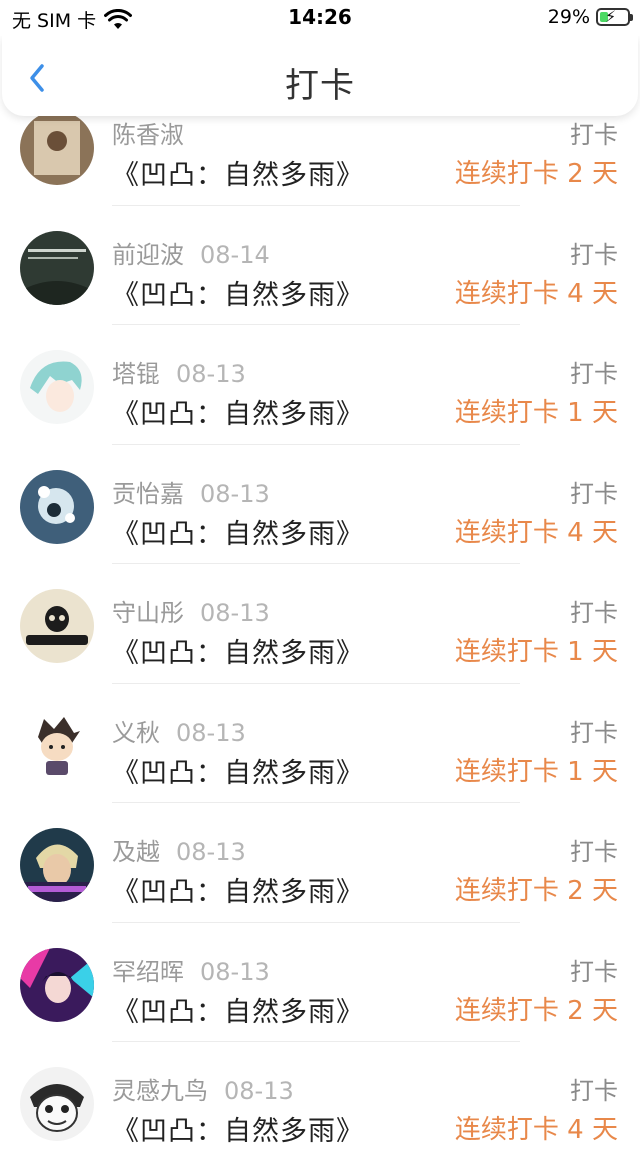 The width and height of the screenshot is (640, 1162). I want to click on list-item: 义秋 08-13 打卡 《凹凸：自然多雨》 连续打卡 1 天, so click(320, 743).